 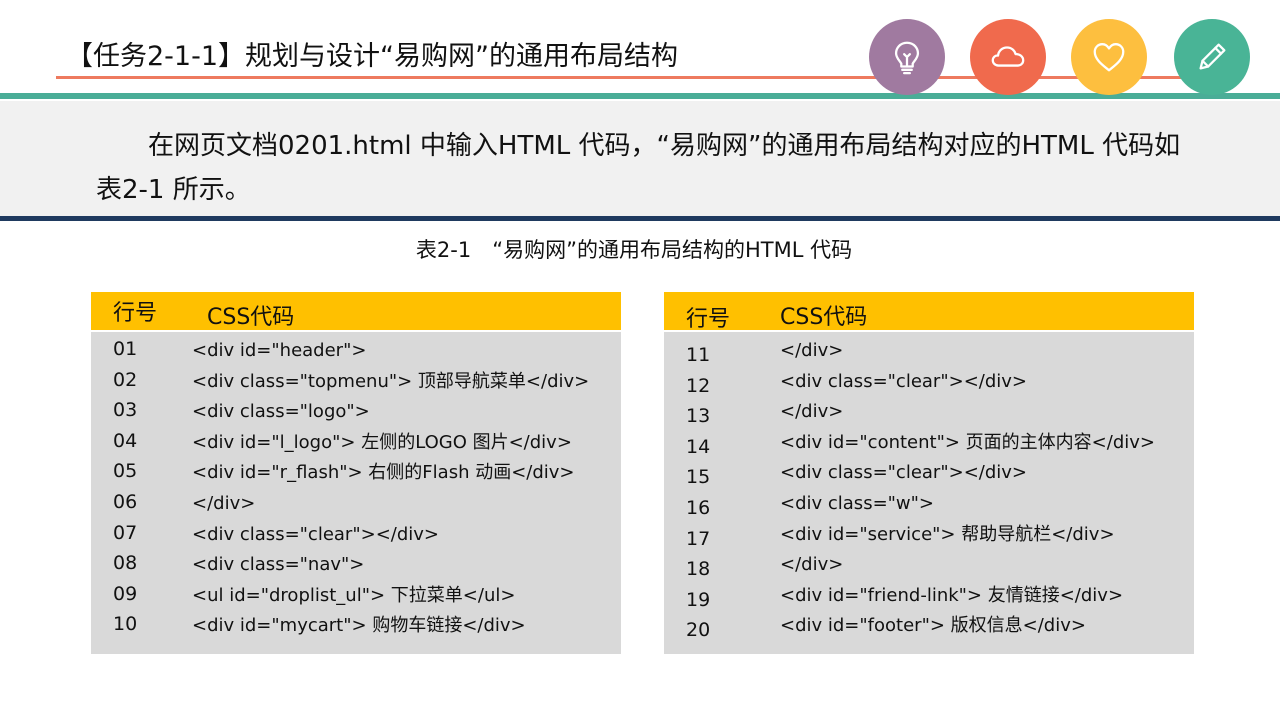 I want to click on table-row: 05 <div id="r_flash"> 右侧的Flash 动画</div>, so click(x=356, y=473).